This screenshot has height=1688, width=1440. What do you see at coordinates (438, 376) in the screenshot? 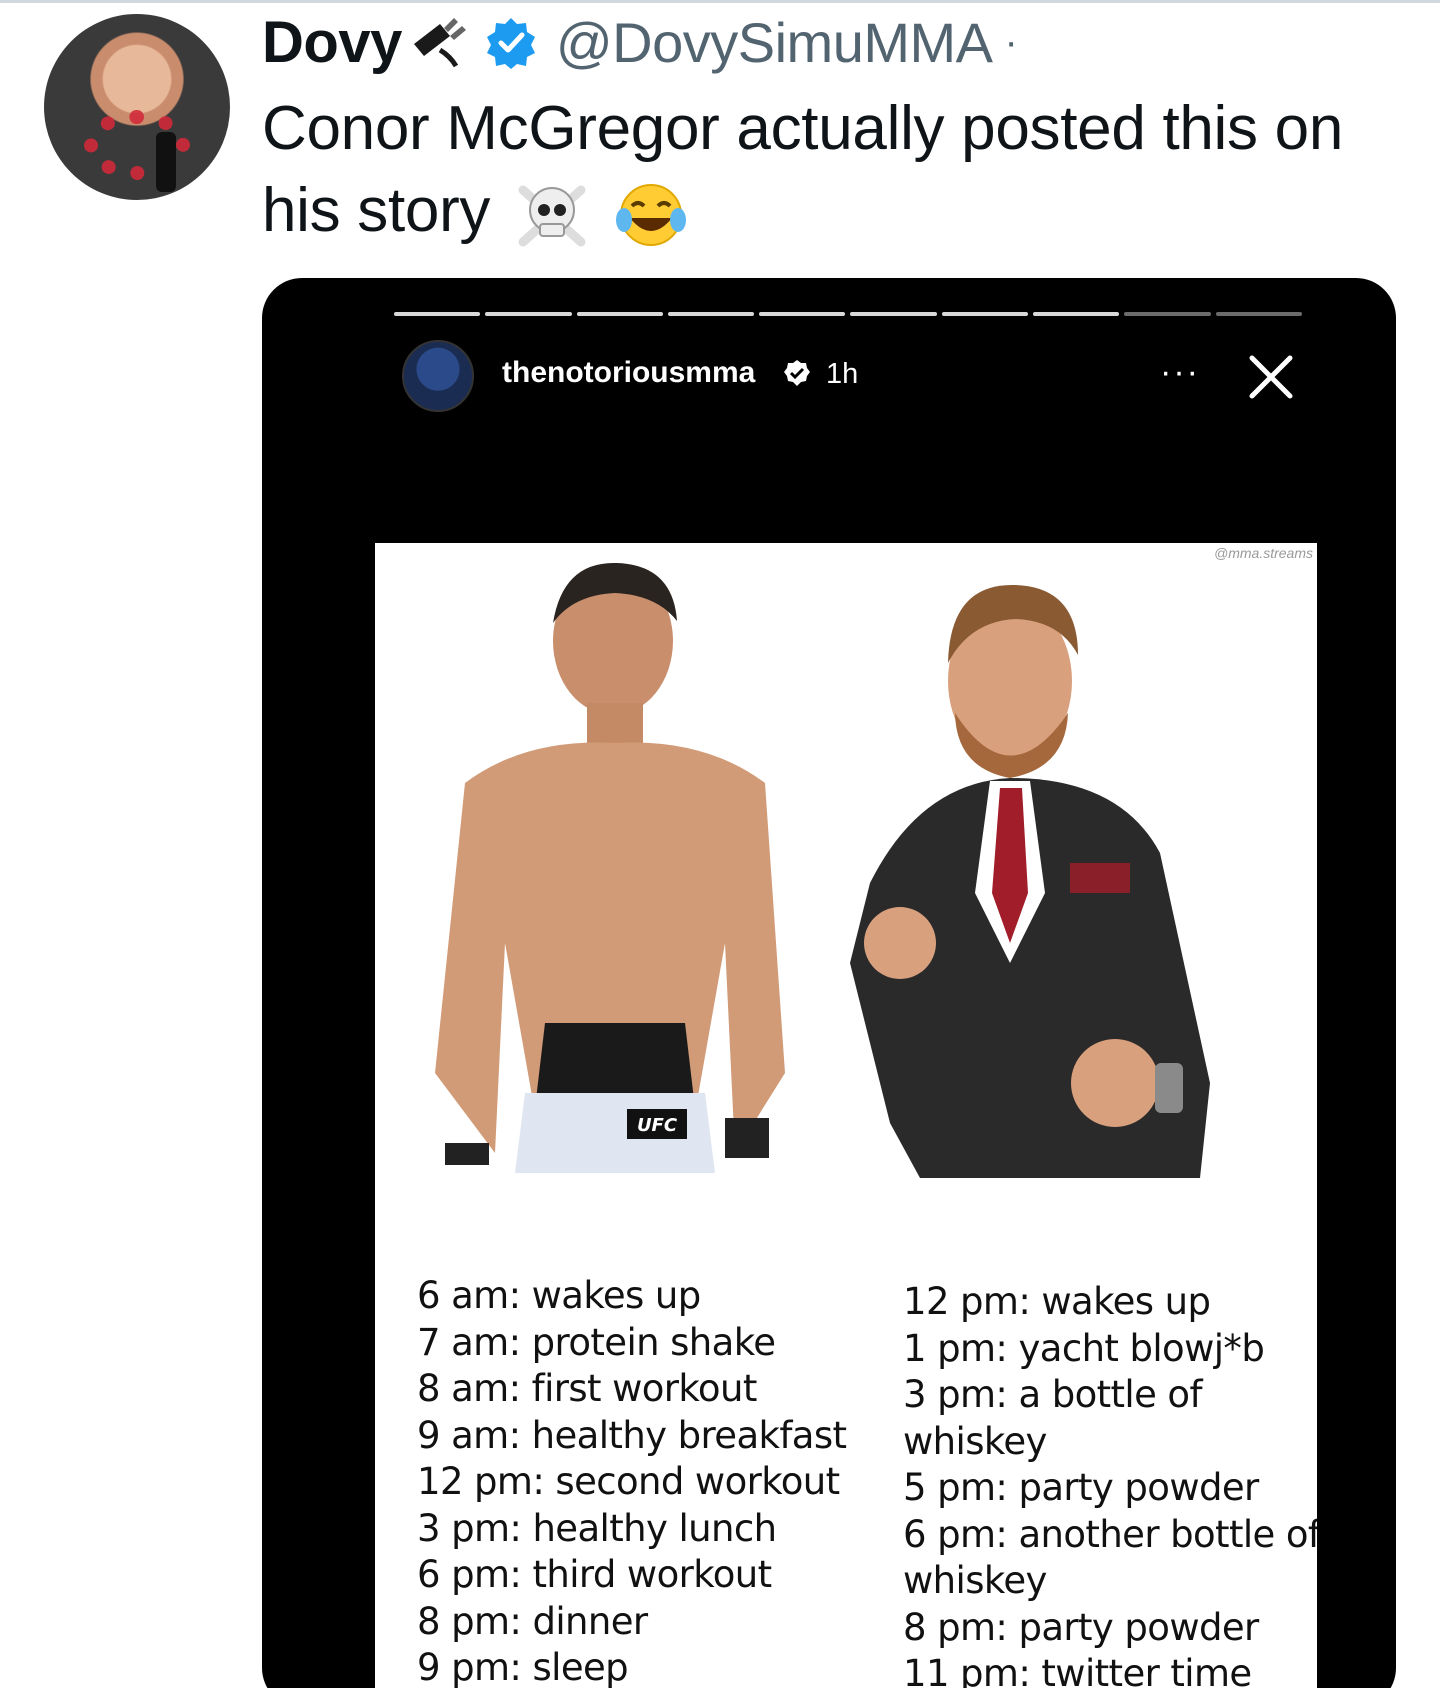
I see `story-avatar` at bounding box center [438, 376].